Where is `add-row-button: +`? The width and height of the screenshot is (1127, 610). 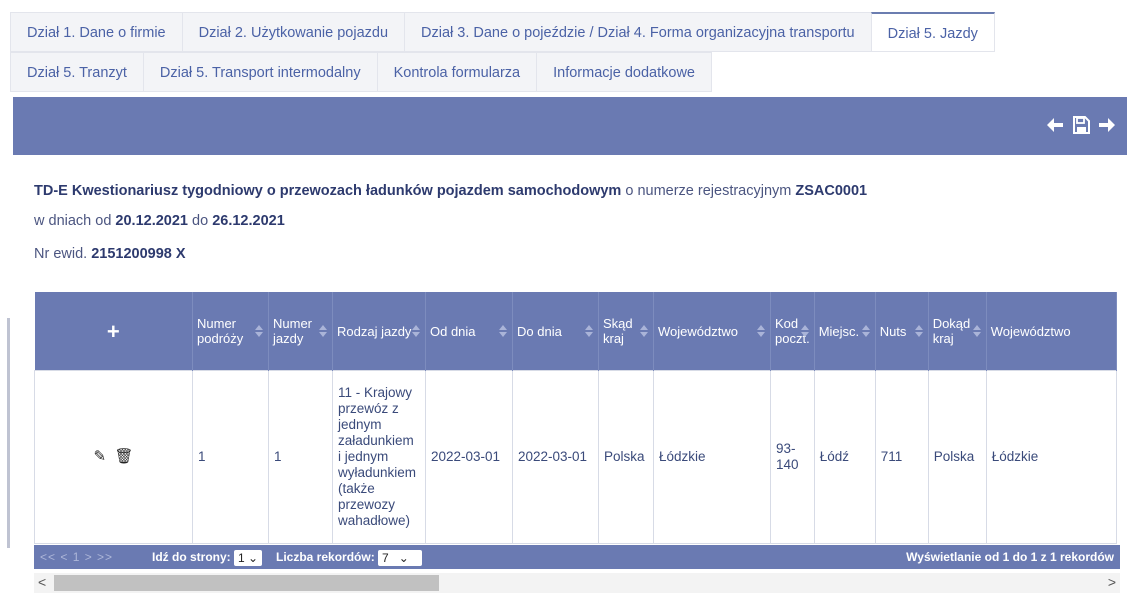
add-row-button: + is located at coordinates (113, 331).